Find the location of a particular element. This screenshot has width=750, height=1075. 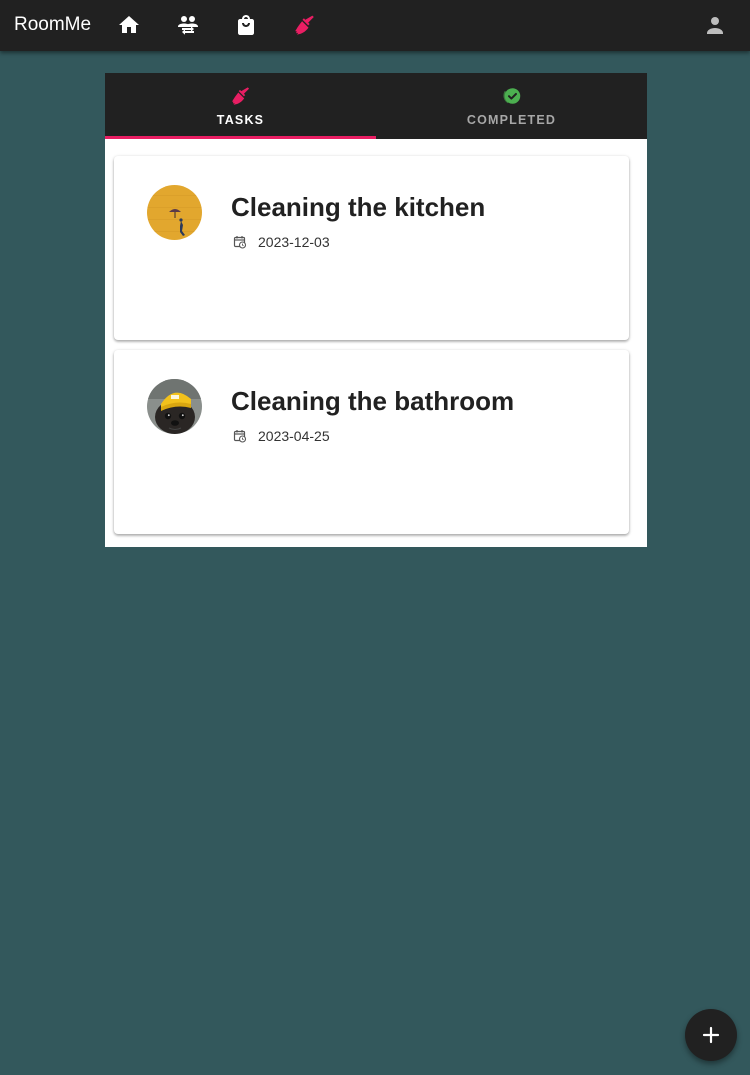

active-tab-indicator is located at coordinates (240, 137).